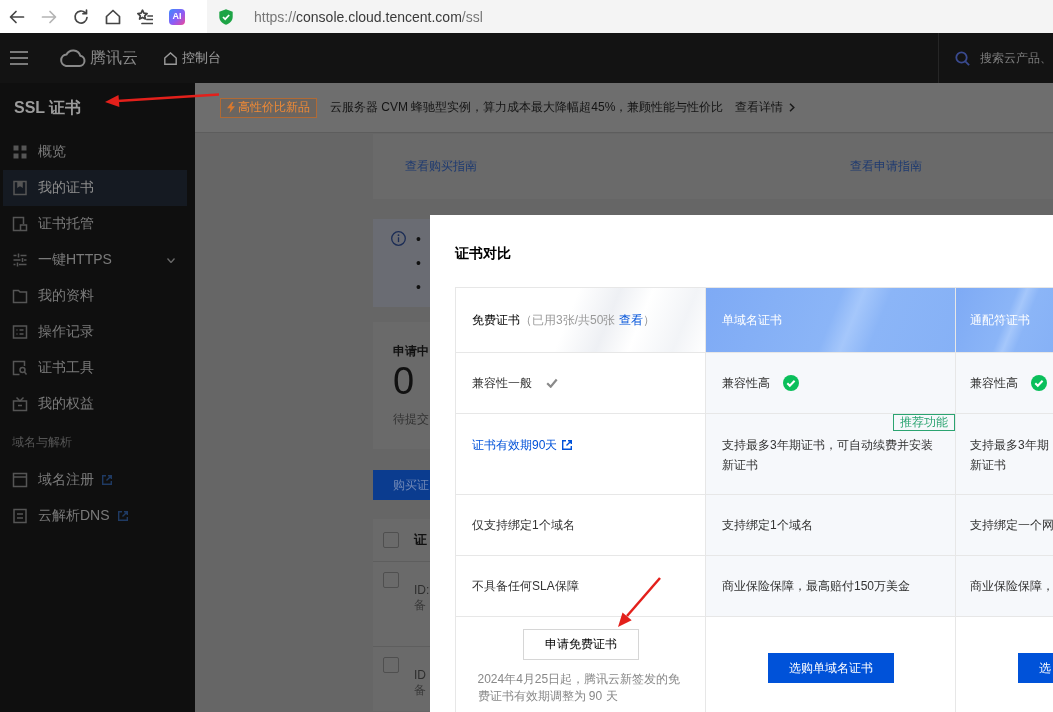 This screenshot has width=1053, height=712. Describe the element at coordinates (114, 58) in the screenshot. I see `brand-name: 腾讯云` at that location.